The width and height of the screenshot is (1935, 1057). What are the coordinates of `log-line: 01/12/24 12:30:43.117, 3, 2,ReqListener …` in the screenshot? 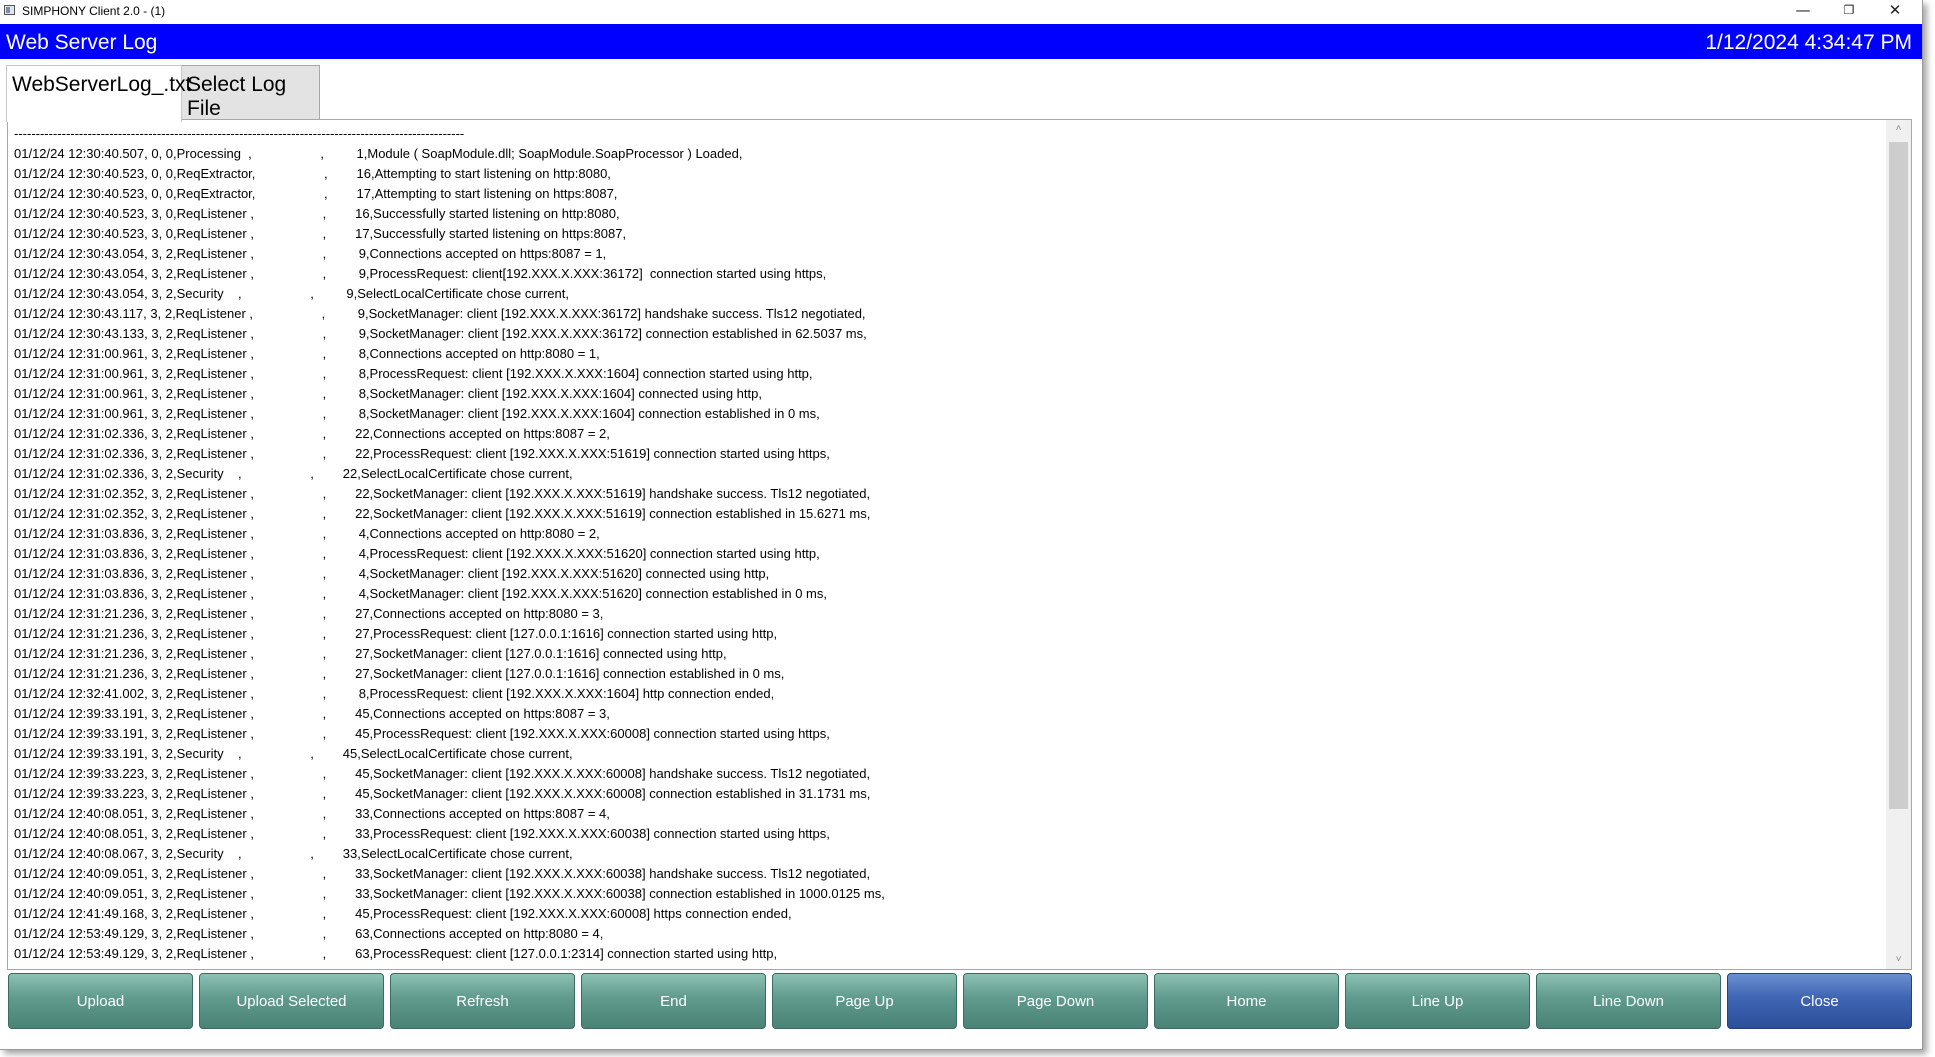 It's located at (440, 313).